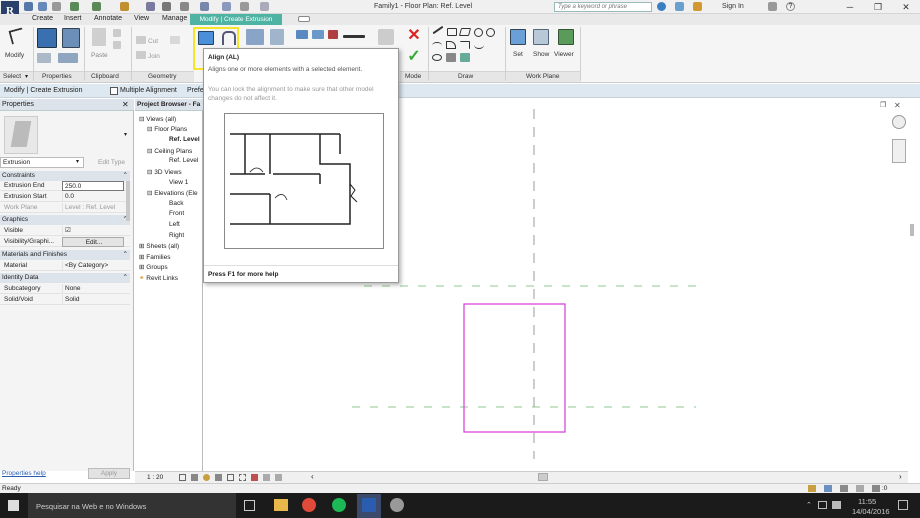 This screenshot has width=920, height=518. Describe the element at coordinates (155, 477) in the screenshot. I see `view-scale: 1 : 20` at that location.